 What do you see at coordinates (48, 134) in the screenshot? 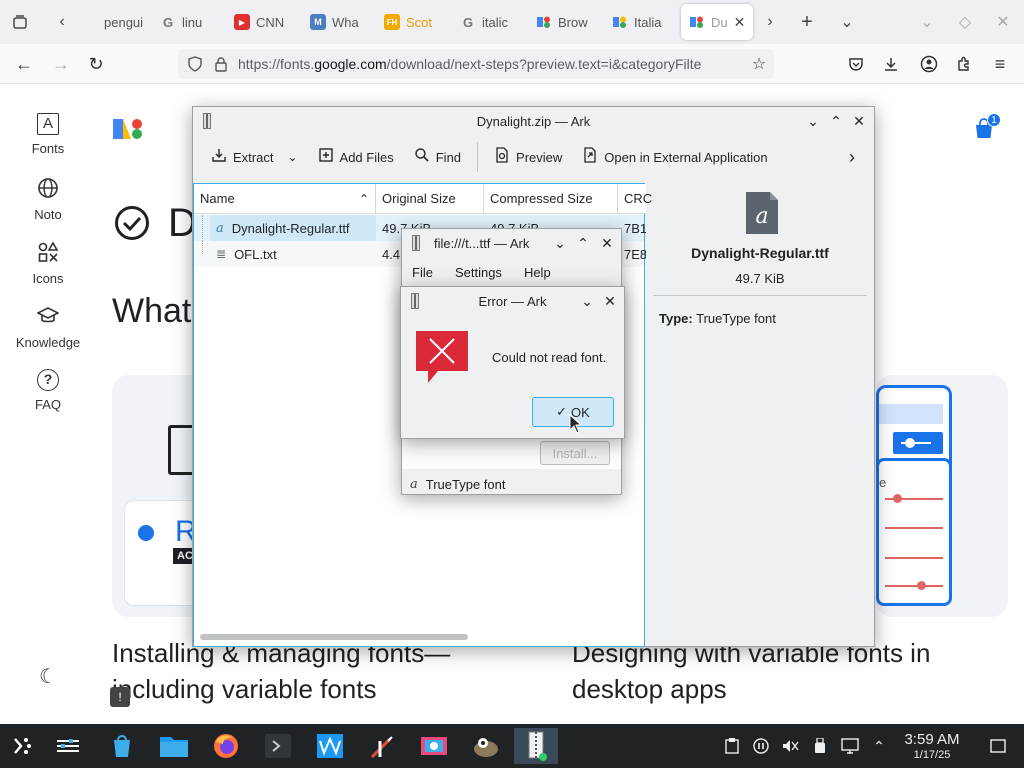
I see `rail-item-fonts: A Fonts` at bounding box center [48, 134].